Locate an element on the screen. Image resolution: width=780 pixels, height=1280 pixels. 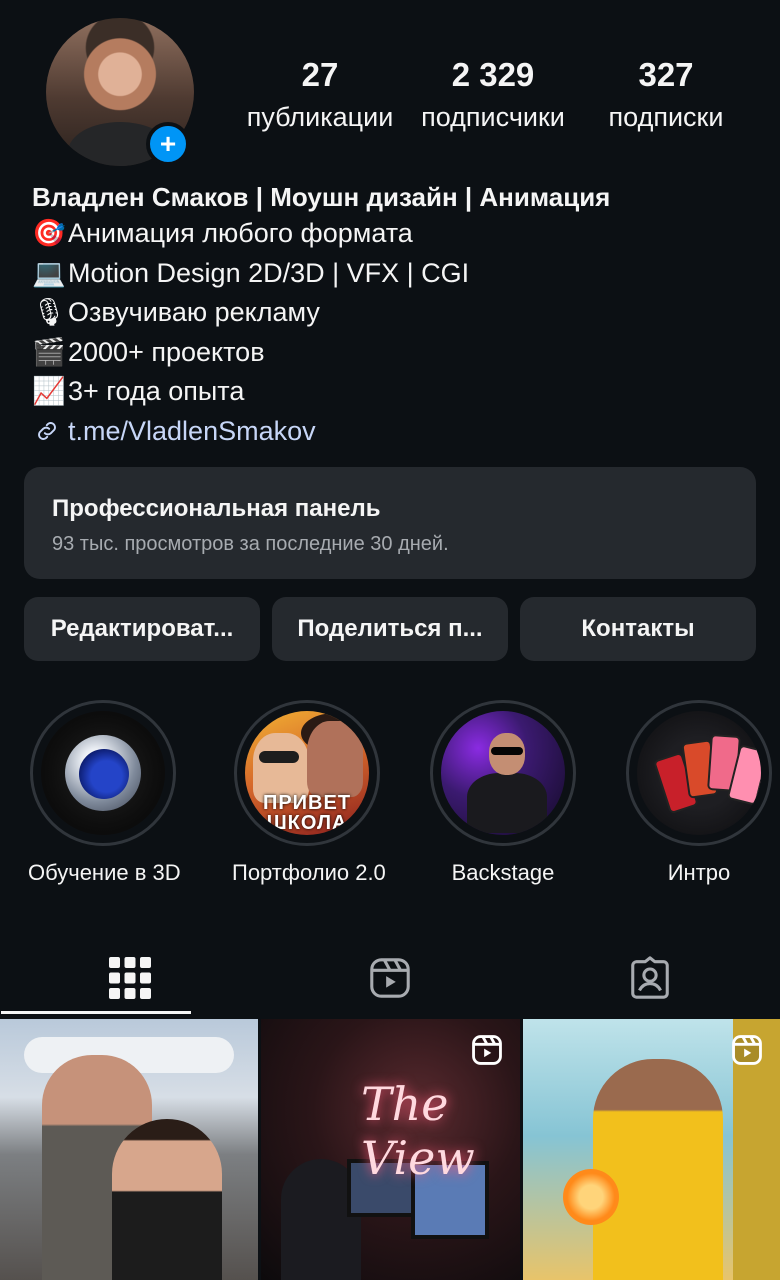
grid-icon is located at coordinates (130, 978).